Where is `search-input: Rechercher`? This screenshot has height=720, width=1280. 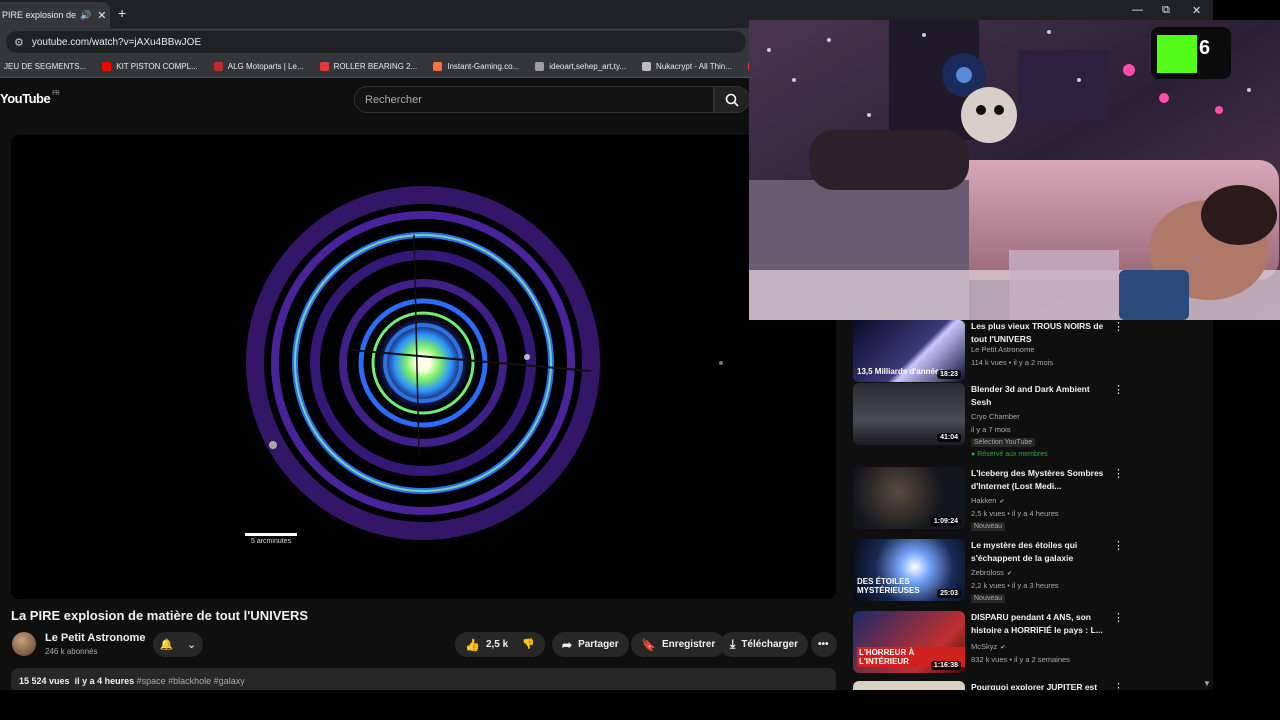
search-input: Rechercher is located at coordinates (534, 99).